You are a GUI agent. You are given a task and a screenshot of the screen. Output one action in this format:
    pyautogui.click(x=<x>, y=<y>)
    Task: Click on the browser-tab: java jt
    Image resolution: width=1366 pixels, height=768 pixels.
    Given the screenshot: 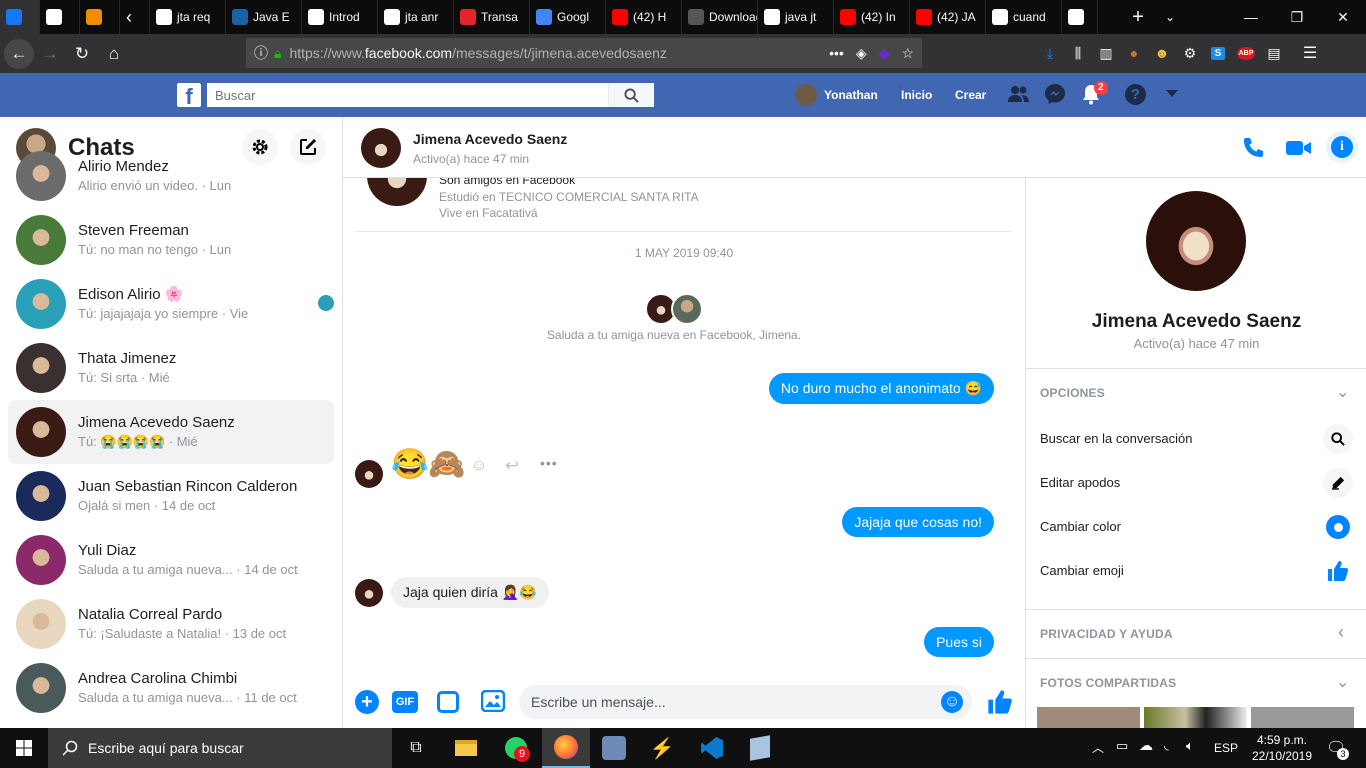 What is the action you would take?
    pyautogui.click(x=796, y=17)
    